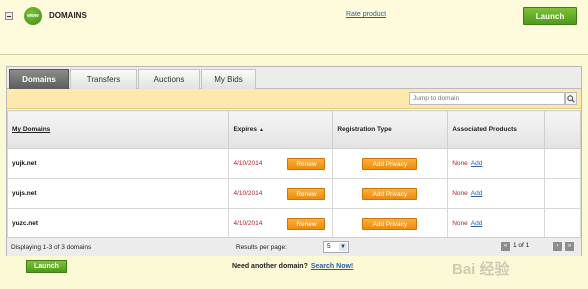 This screenshot has width=588, height=289. I want to click on last-page-icon: », so click(569, 246).